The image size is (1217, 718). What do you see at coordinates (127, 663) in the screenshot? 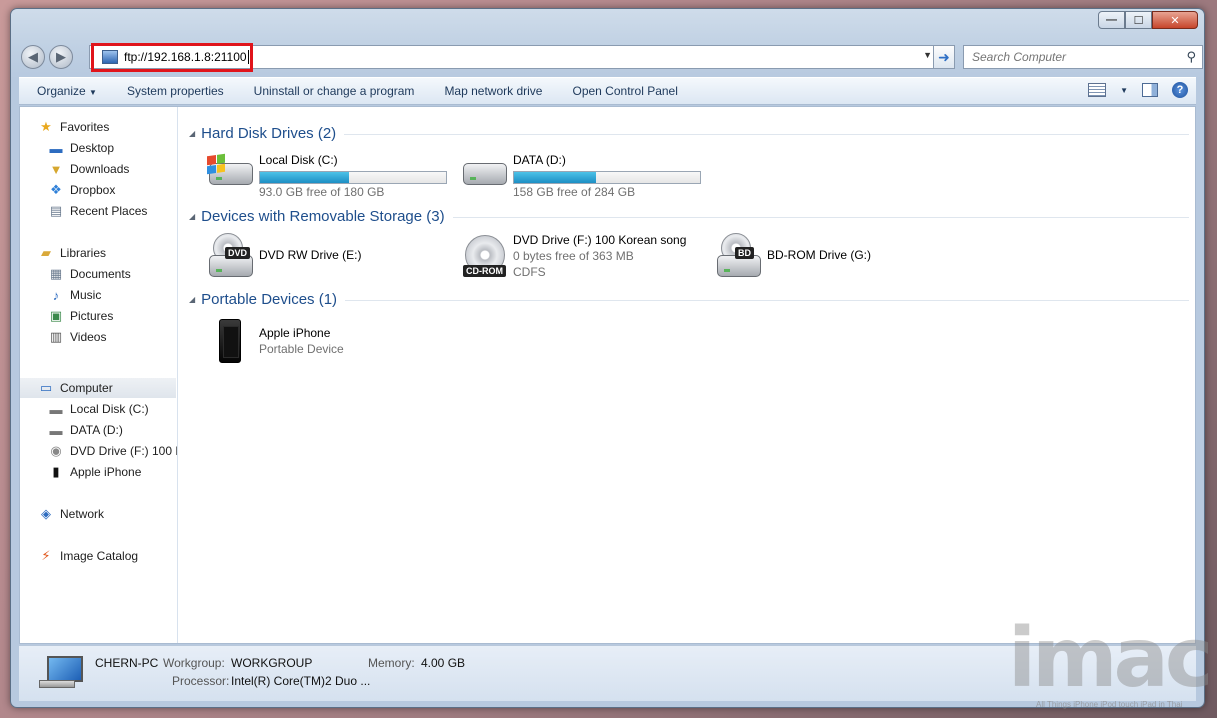
I see `computer-name: CHERN-PC` at bounding box center [127, 663].